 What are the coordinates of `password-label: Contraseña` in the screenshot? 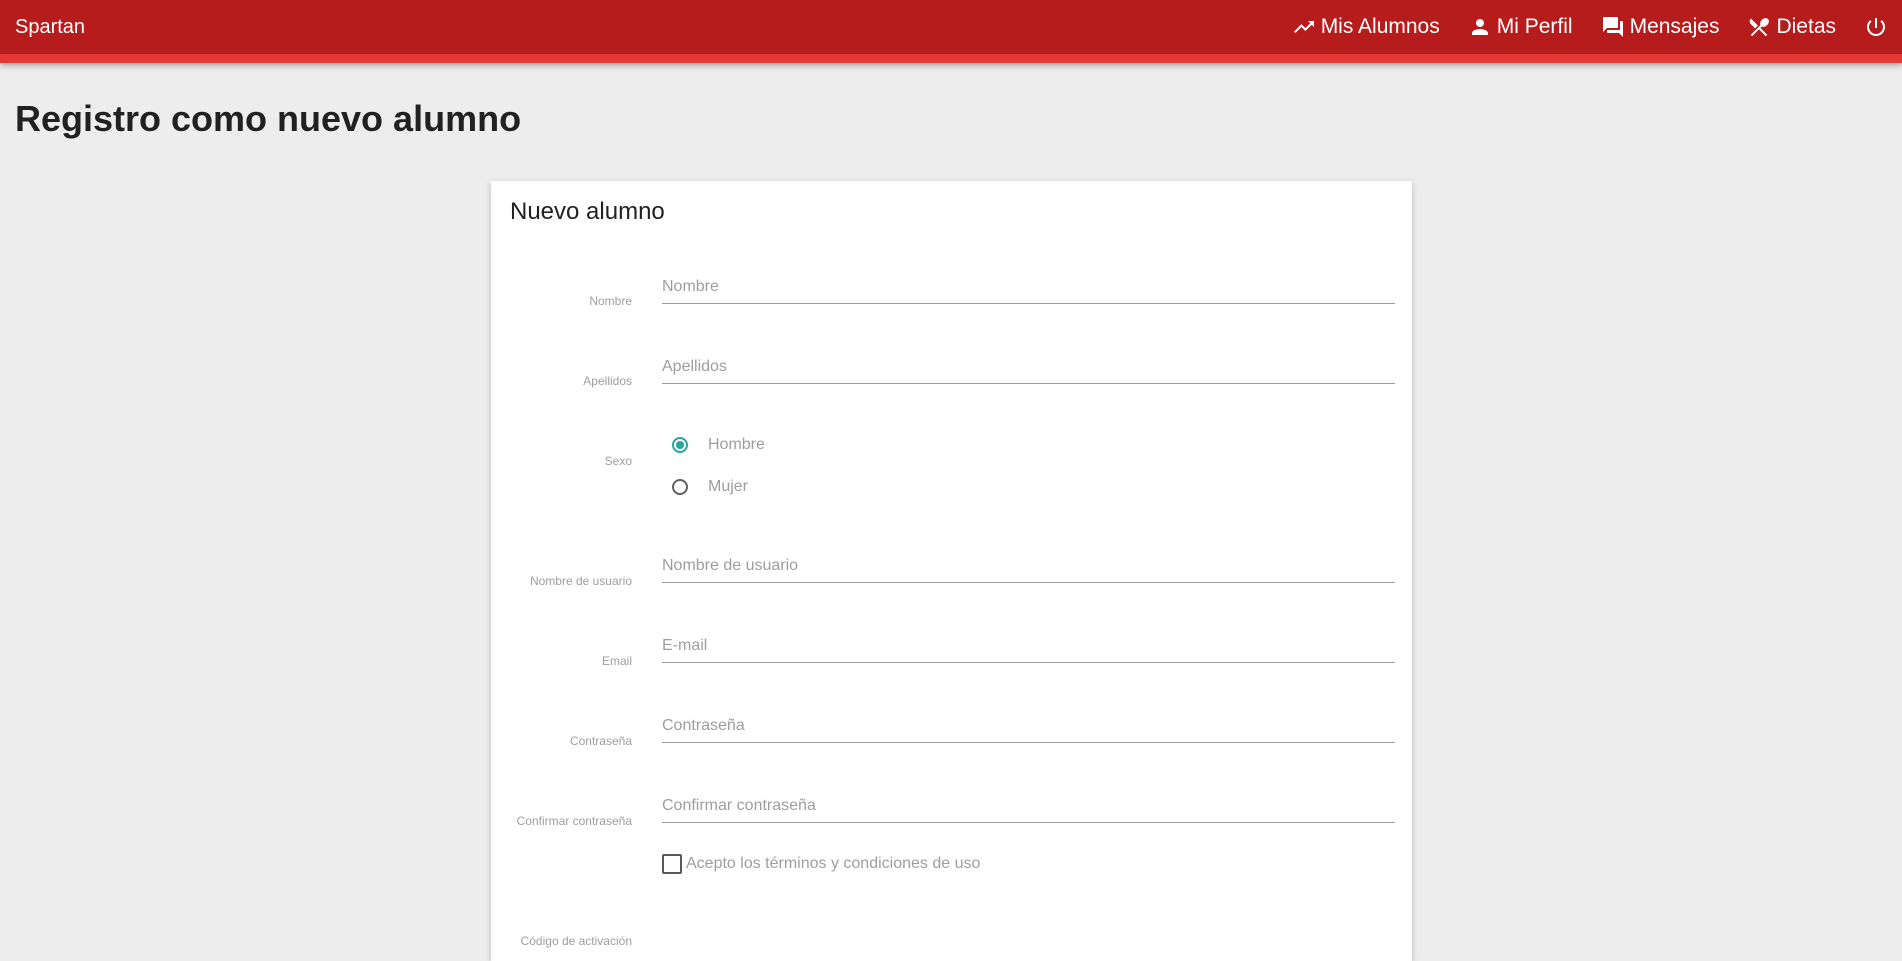 It's located at (600, 741).